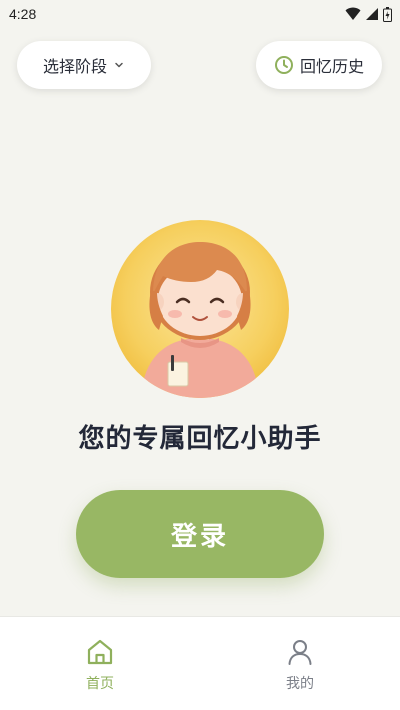 Image resolution: width=400 pixels, height=710 pixels. I want to click on chevron-down-icon, so click(119, 65).